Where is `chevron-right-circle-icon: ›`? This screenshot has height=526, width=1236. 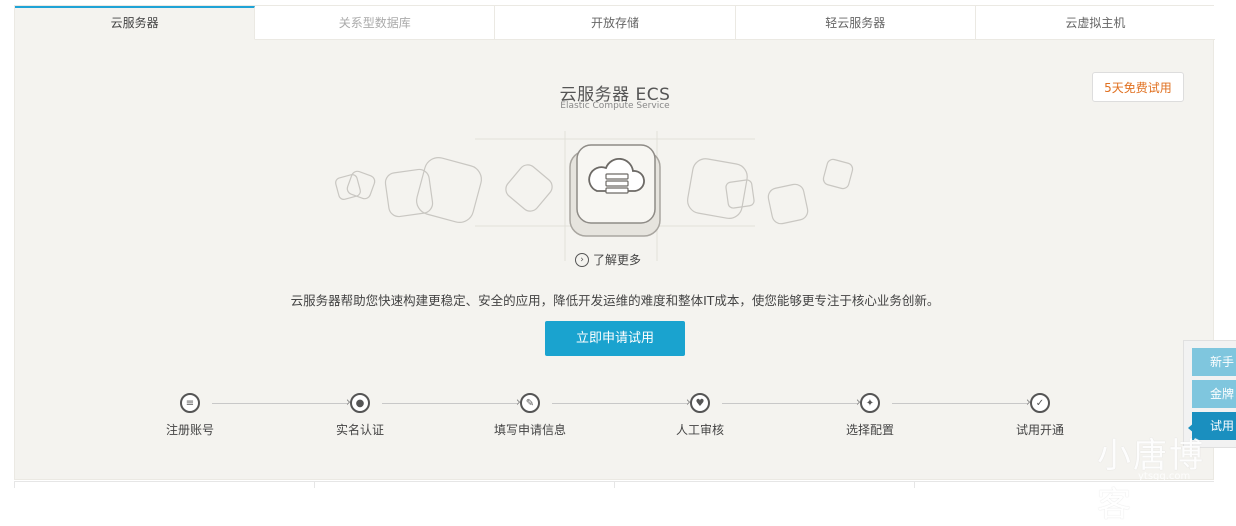
chevron-right-circle-icon: › is located at coordinates (582, 259).